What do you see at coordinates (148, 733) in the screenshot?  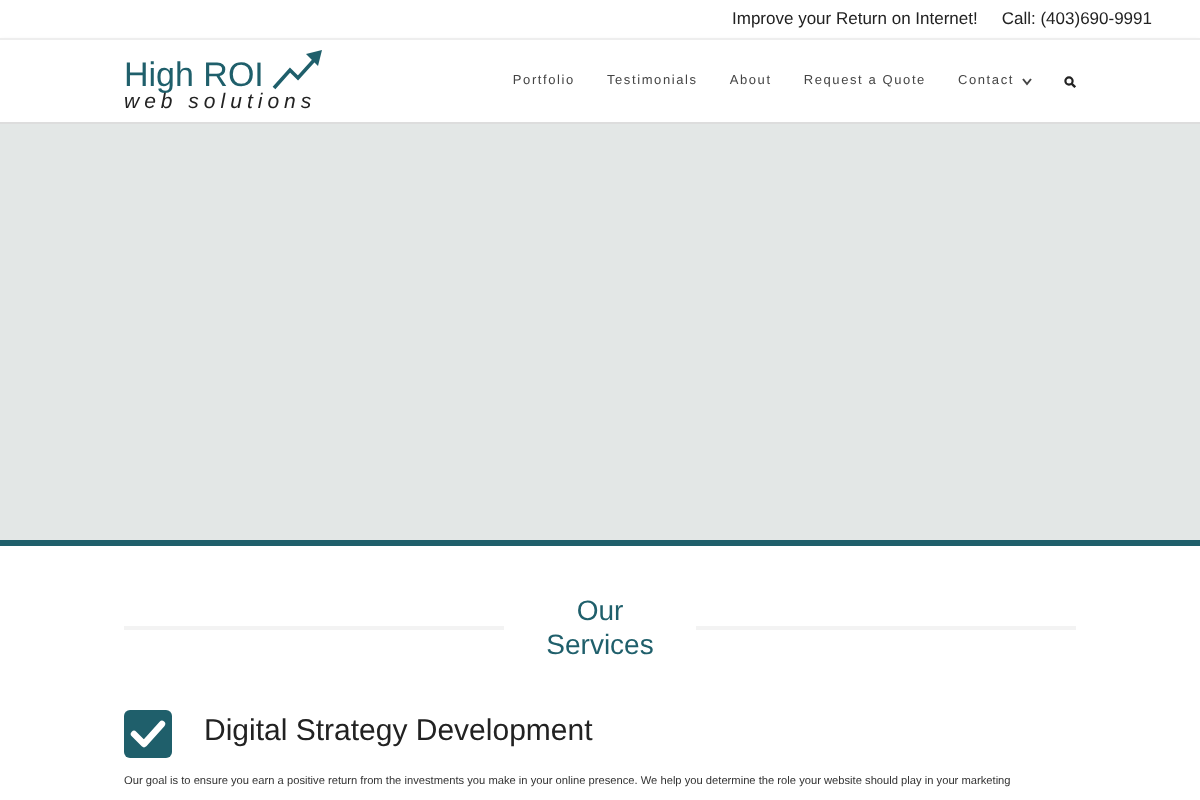 I see `checkmark-icon` at bounding box center [148, 733].